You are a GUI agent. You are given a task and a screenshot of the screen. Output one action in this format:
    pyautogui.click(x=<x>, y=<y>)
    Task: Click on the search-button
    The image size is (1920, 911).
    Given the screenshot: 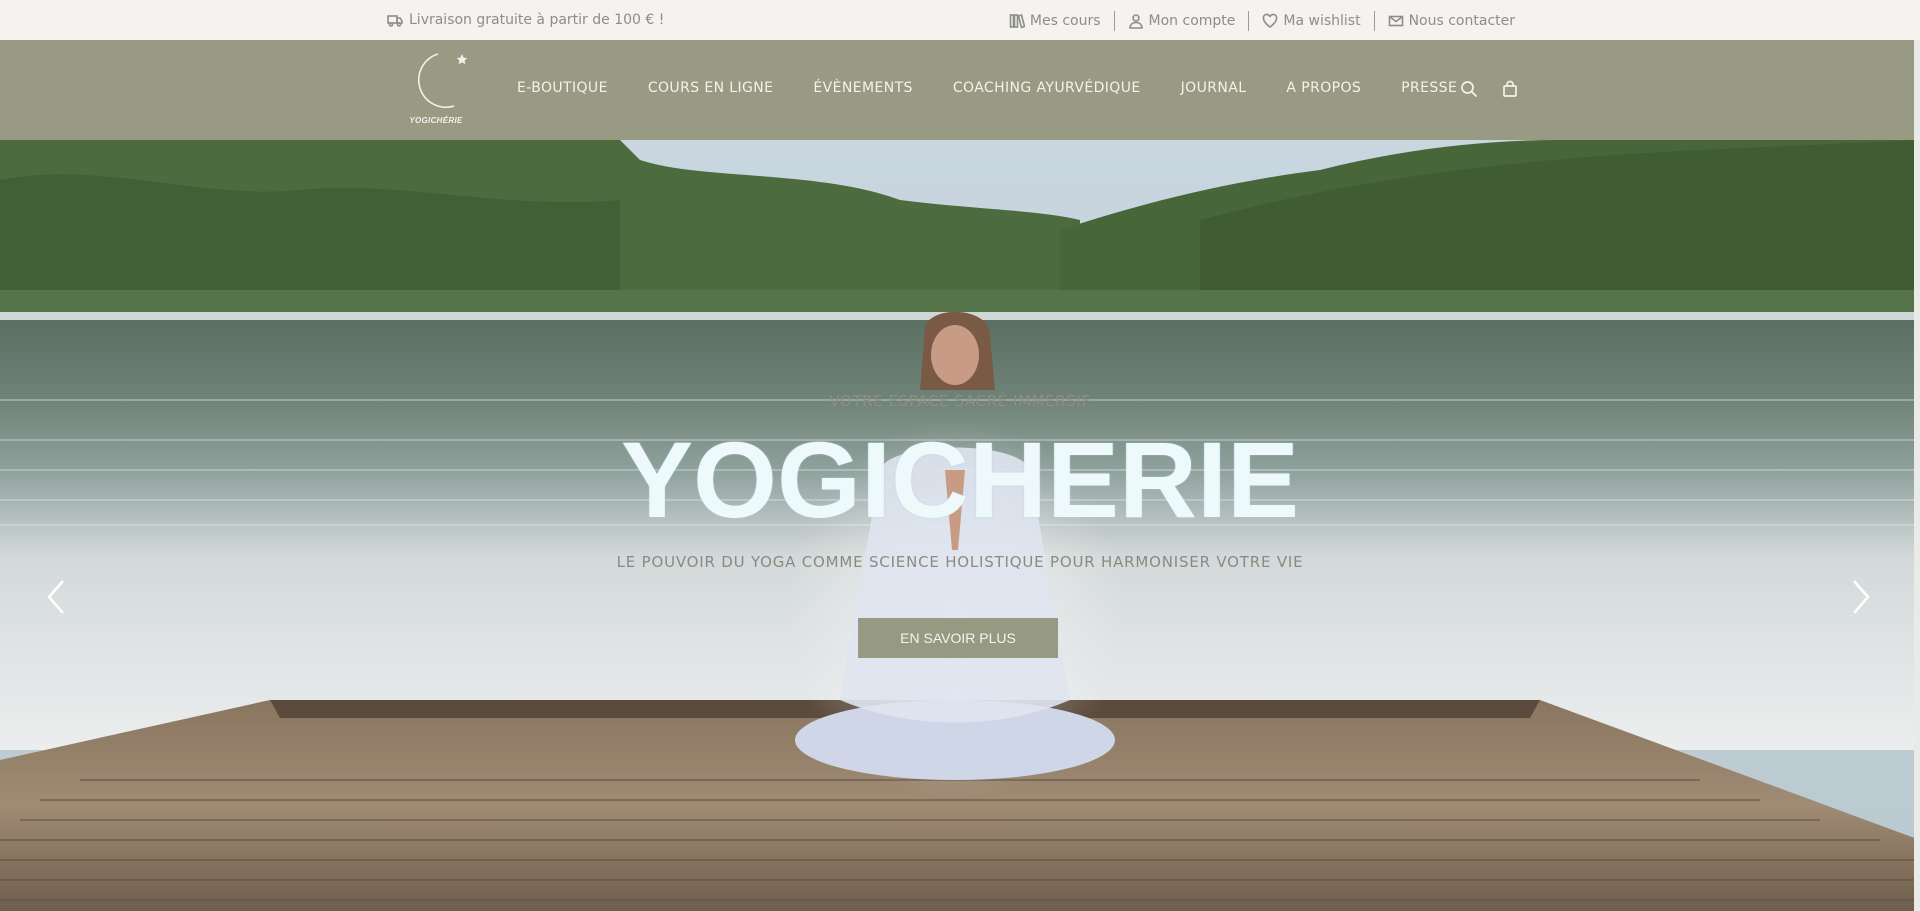 What is the action you would take?
    pyautogui.click(x=1470, y=90)
    